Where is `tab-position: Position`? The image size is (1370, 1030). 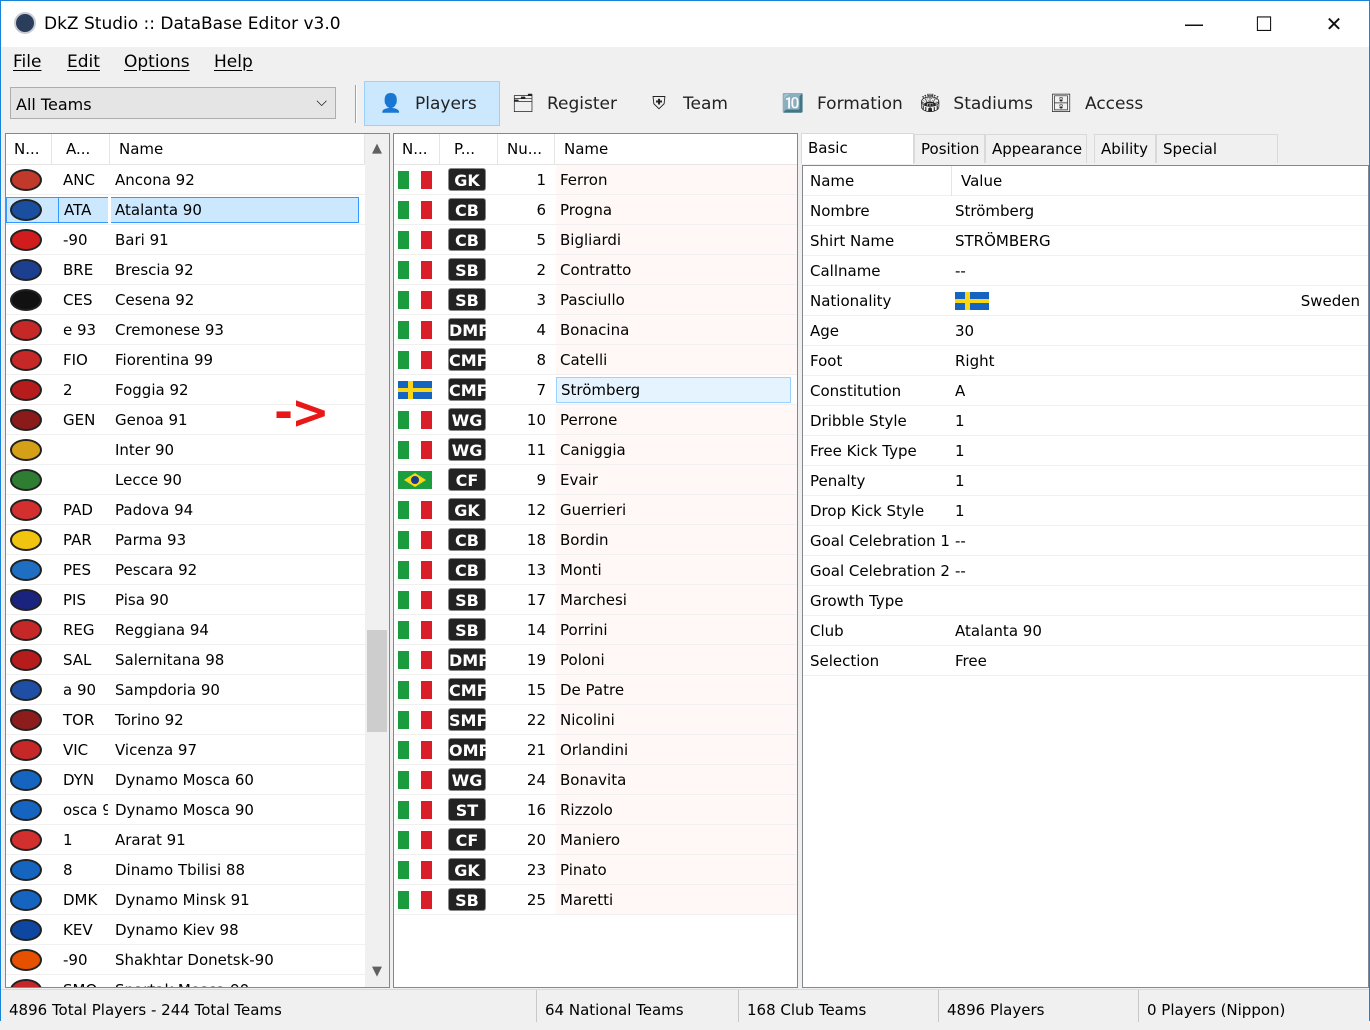
tab-position: Position is located at coordinates (949, 148).